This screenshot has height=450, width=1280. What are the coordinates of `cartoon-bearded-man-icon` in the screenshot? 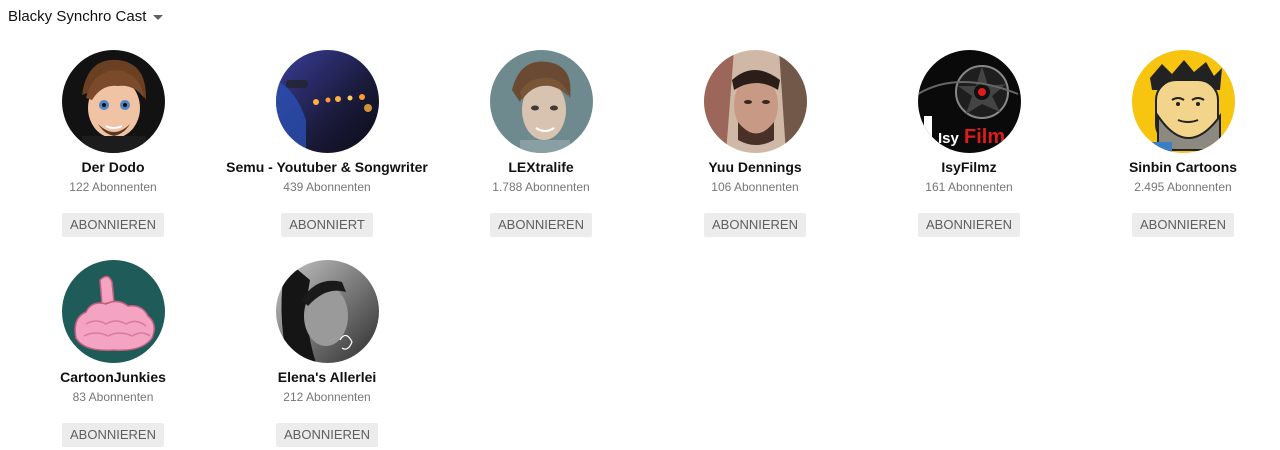 It's located at (1183, 101).